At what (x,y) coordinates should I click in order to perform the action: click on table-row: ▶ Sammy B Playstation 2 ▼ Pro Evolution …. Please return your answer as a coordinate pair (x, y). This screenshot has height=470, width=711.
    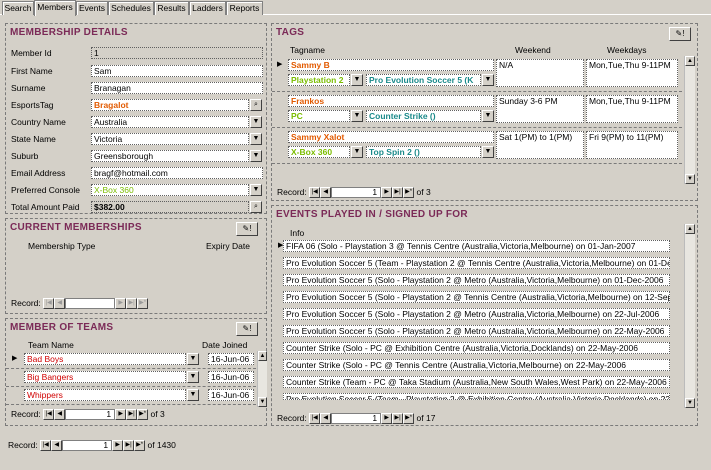
    Looking at the image, I should click on (477, 74).